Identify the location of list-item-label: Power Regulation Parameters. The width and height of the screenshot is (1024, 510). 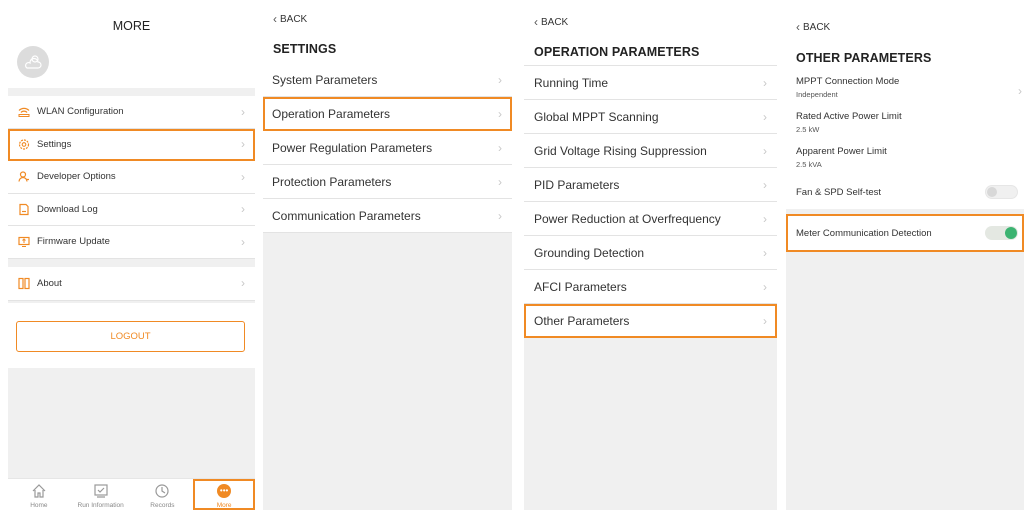
(352, 147).